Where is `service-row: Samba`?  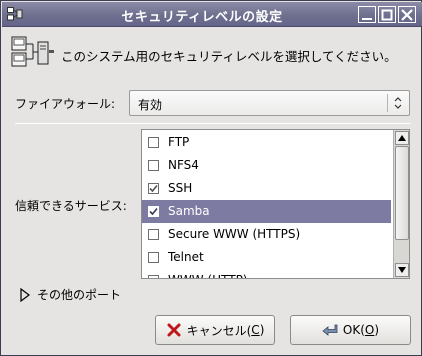
service-row: Samba is located at coordinates (266, 211).